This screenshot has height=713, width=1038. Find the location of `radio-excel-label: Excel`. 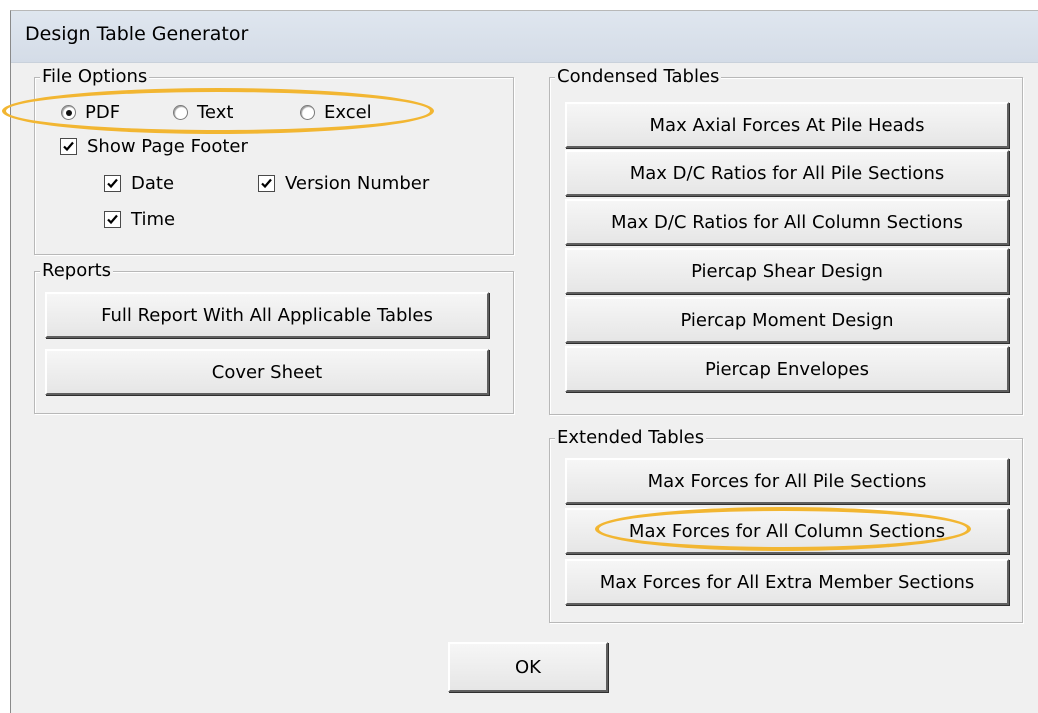

radio-excel-label: Excel is located at coordinates (348, 112).